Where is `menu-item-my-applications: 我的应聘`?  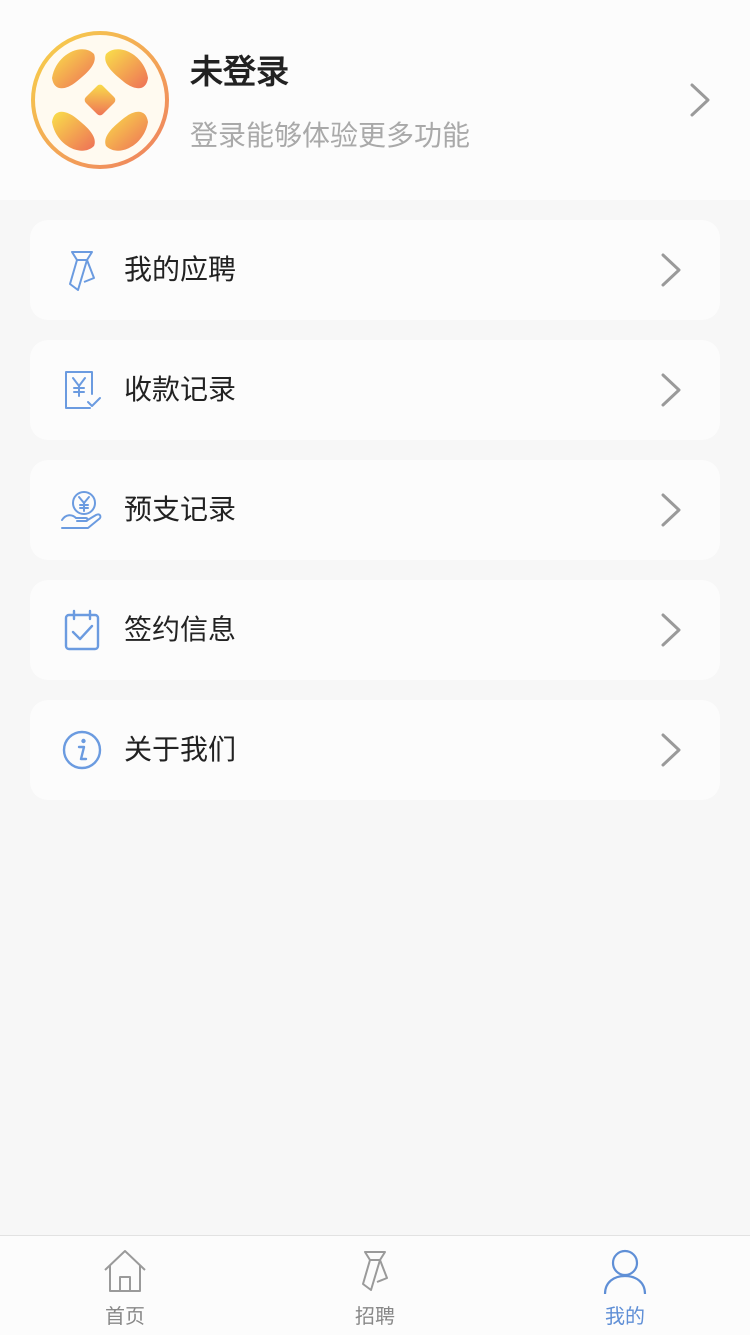
menu-item-my-applications: 我的应聘 is located at coordinates (375, 270).